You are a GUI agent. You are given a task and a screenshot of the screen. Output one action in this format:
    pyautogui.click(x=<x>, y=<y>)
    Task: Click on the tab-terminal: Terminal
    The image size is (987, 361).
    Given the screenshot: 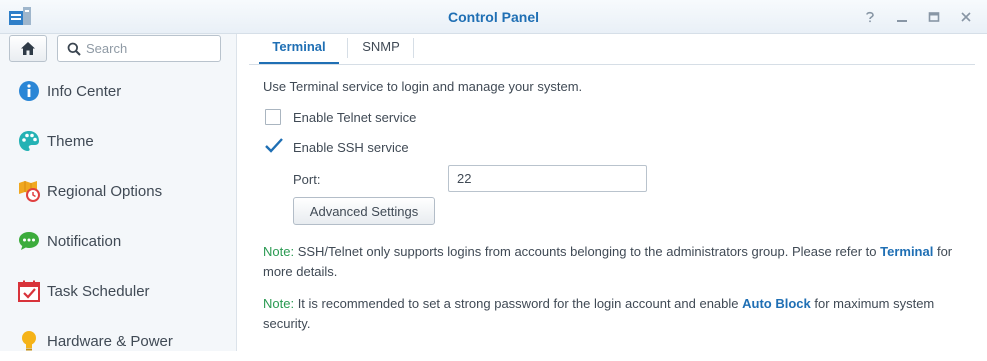 What is the action you would take?
    pyautogui.click(x=299, y=49)
    